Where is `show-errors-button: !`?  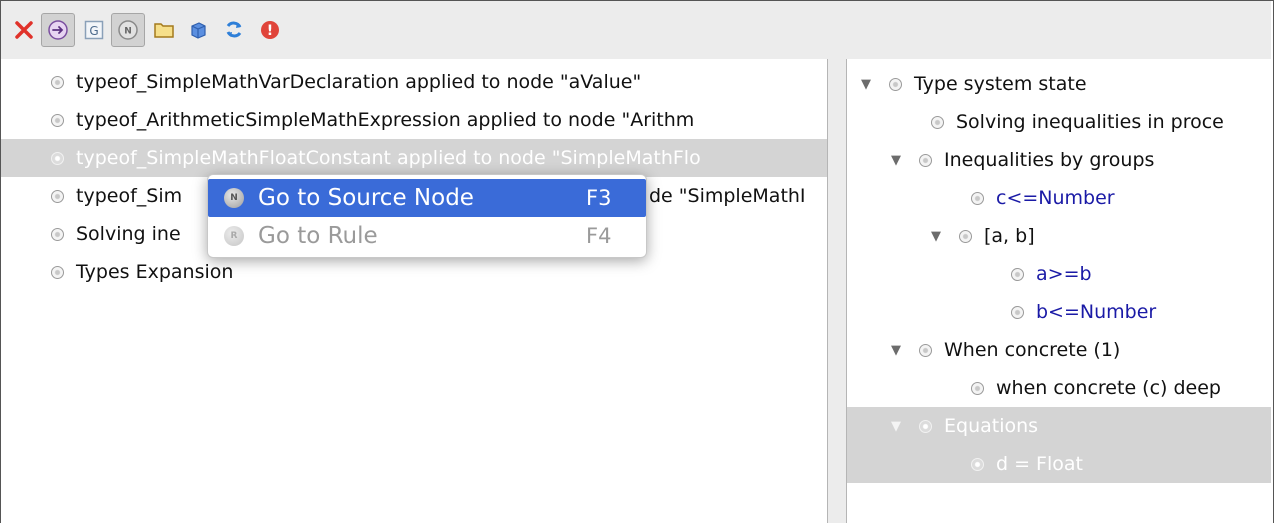
show-errors-button: ! is located at coordinates (270, 30).